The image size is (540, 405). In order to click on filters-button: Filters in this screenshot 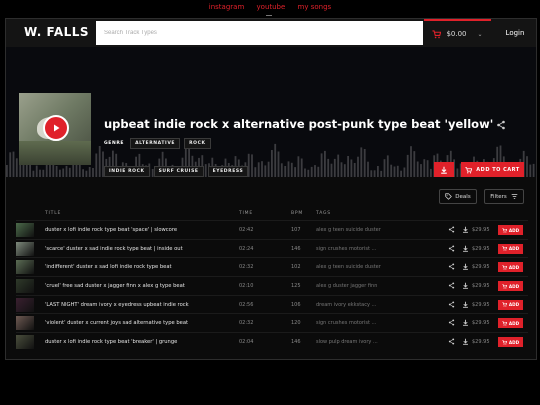, I will do `click(504, 196)`.